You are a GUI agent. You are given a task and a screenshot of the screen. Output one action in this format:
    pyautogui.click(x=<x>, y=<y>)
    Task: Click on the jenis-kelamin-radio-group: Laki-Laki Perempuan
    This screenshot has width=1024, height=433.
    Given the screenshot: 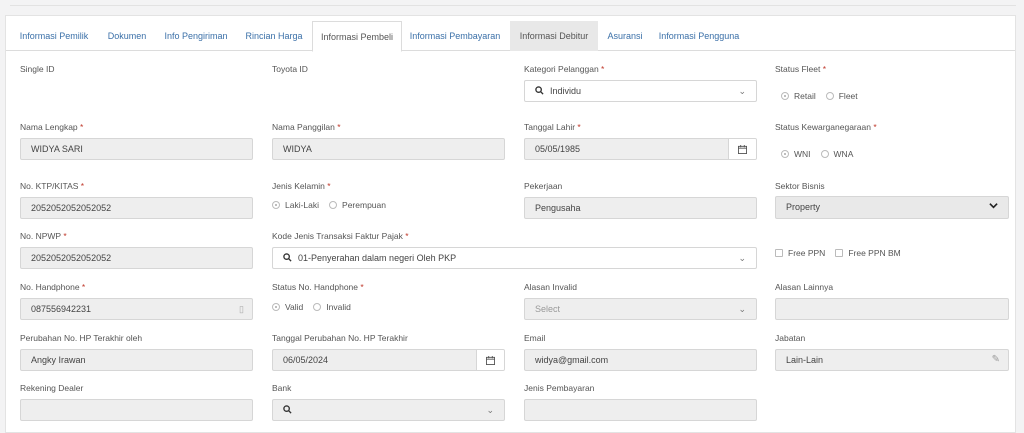 What is the action you would take?
    pyautogui.click(x=334, y=205)
    